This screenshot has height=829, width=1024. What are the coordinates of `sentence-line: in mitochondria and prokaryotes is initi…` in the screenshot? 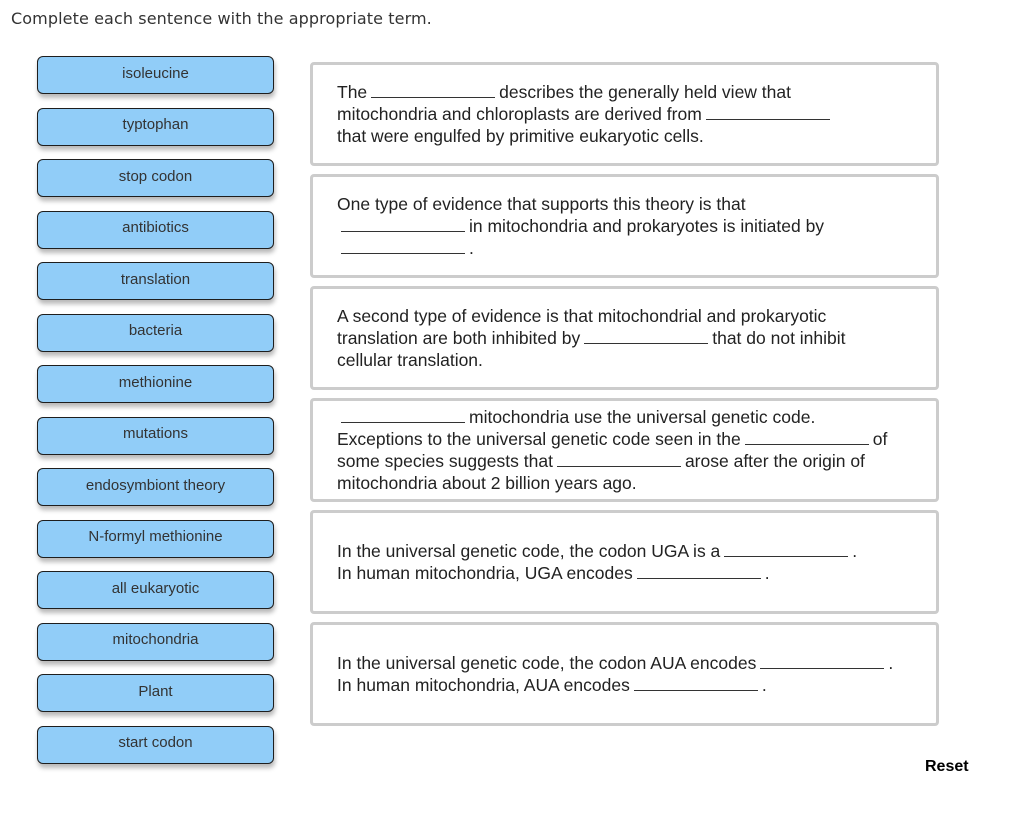 It's located at (624, 226).